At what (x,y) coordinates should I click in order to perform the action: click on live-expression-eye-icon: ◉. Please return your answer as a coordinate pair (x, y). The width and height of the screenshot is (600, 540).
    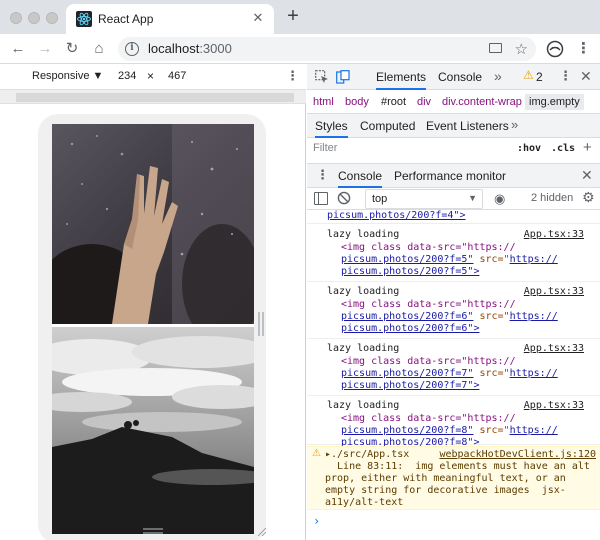
    Looking at the image, I should click on (499, 199).